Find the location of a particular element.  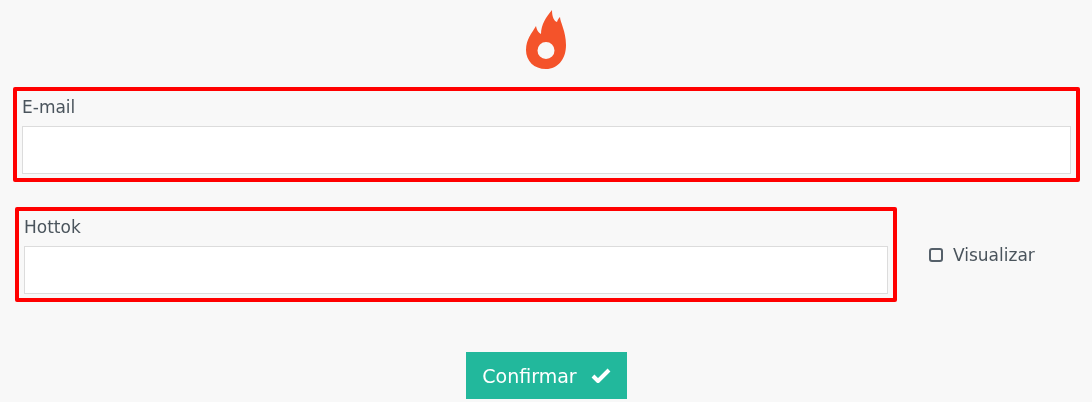

field-label: Hottok is located at coordinates (53, 227).